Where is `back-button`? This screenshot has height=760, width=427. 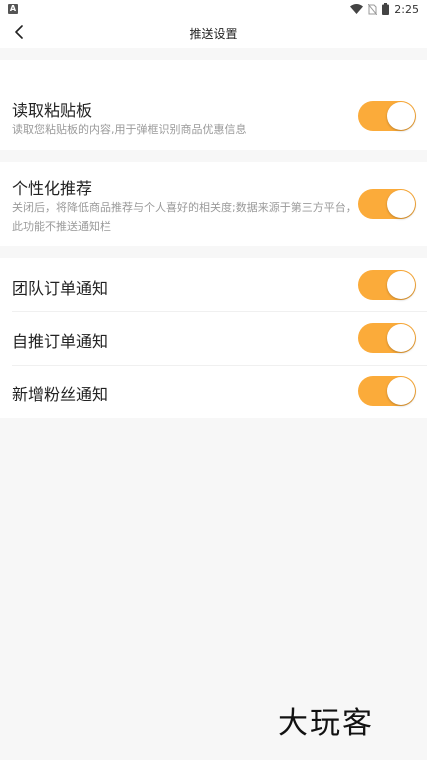
back-button is located at coordinates (19, 33).